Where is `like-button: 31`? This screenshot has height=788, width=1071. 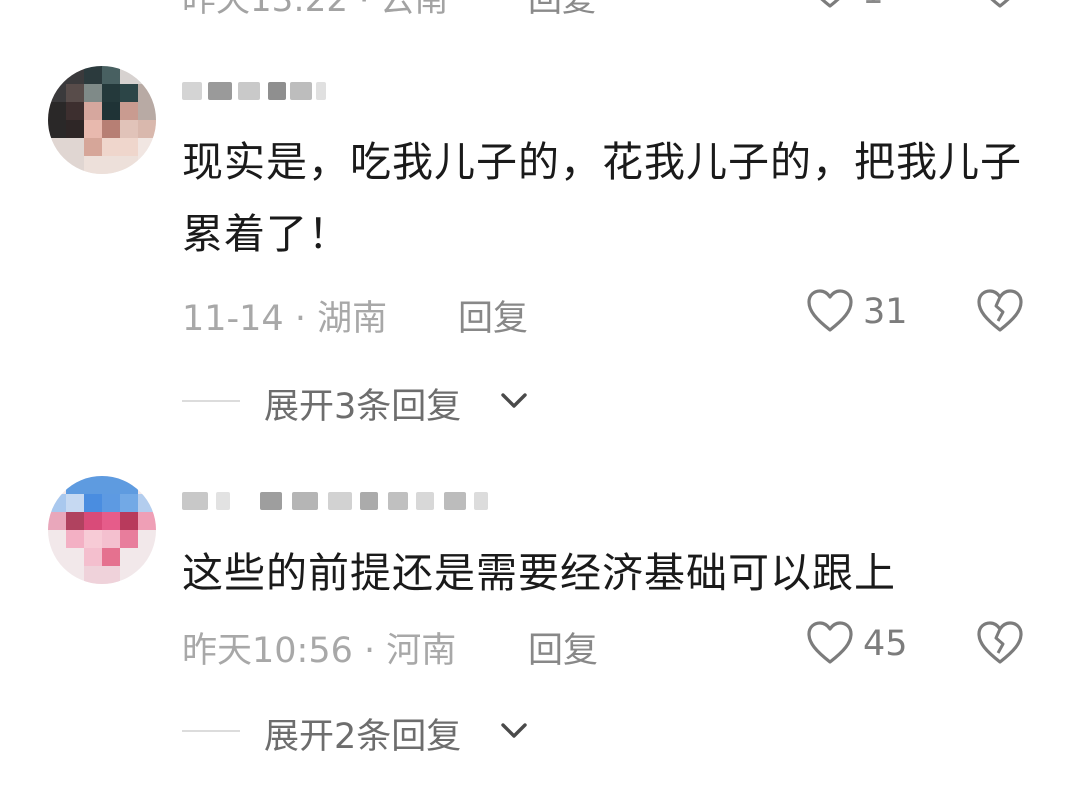
like-button: 31 is located at coordinates (861, 313).